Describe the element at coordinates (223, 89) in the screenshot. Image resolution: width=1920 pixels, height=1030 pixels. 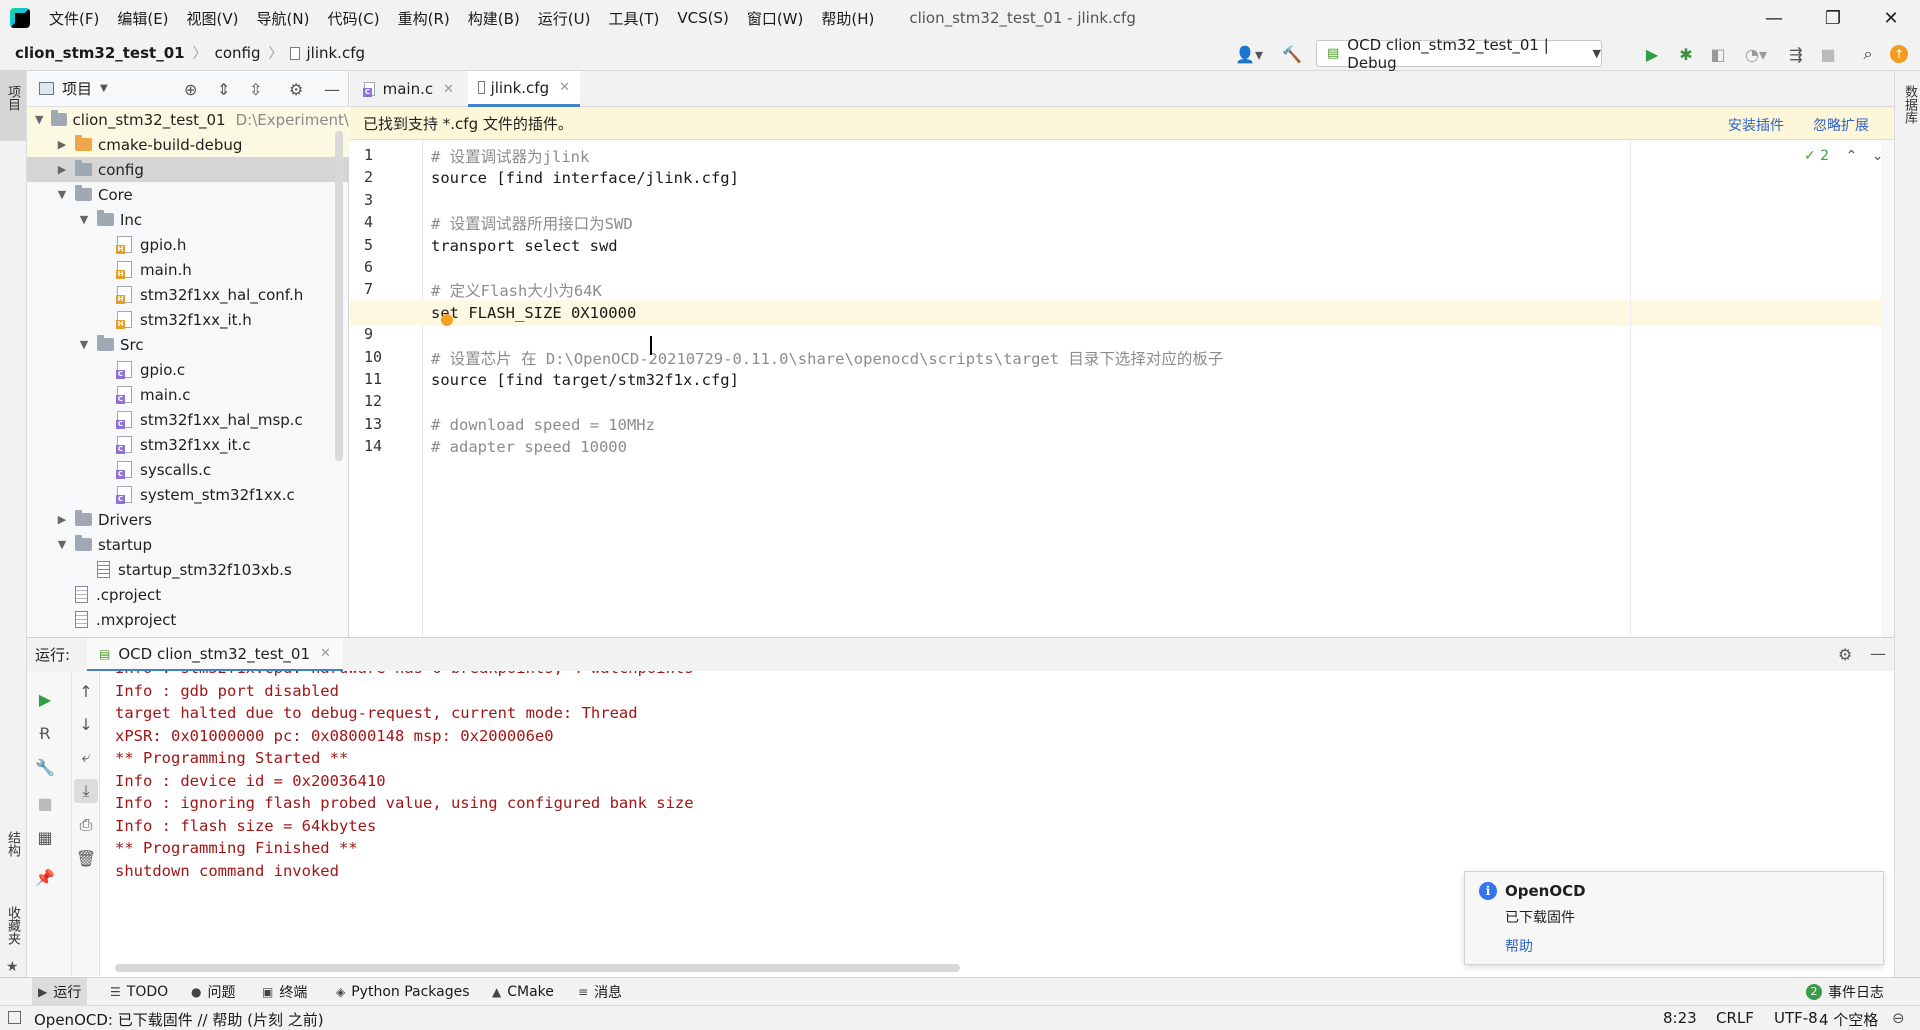
I see `expand-all-icon: ⇕` at that location.